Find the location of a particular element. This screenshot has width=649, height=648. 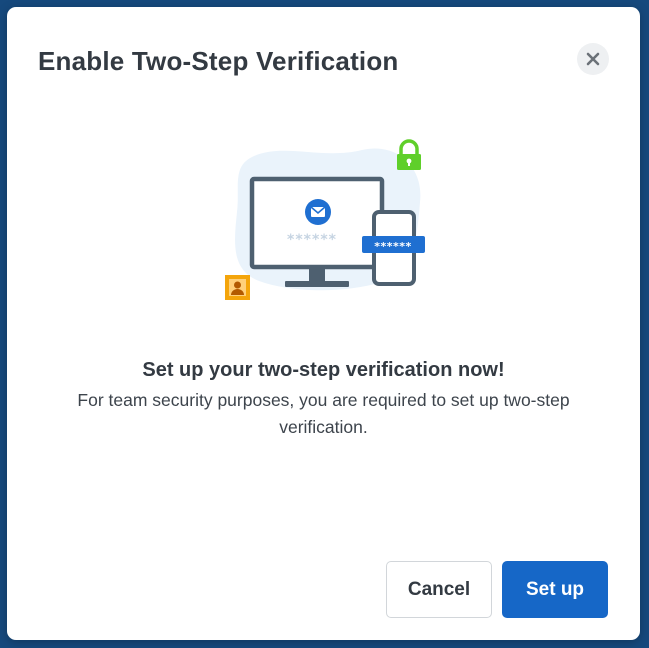

setup-button: Set up is located at coordinates (555, 589).